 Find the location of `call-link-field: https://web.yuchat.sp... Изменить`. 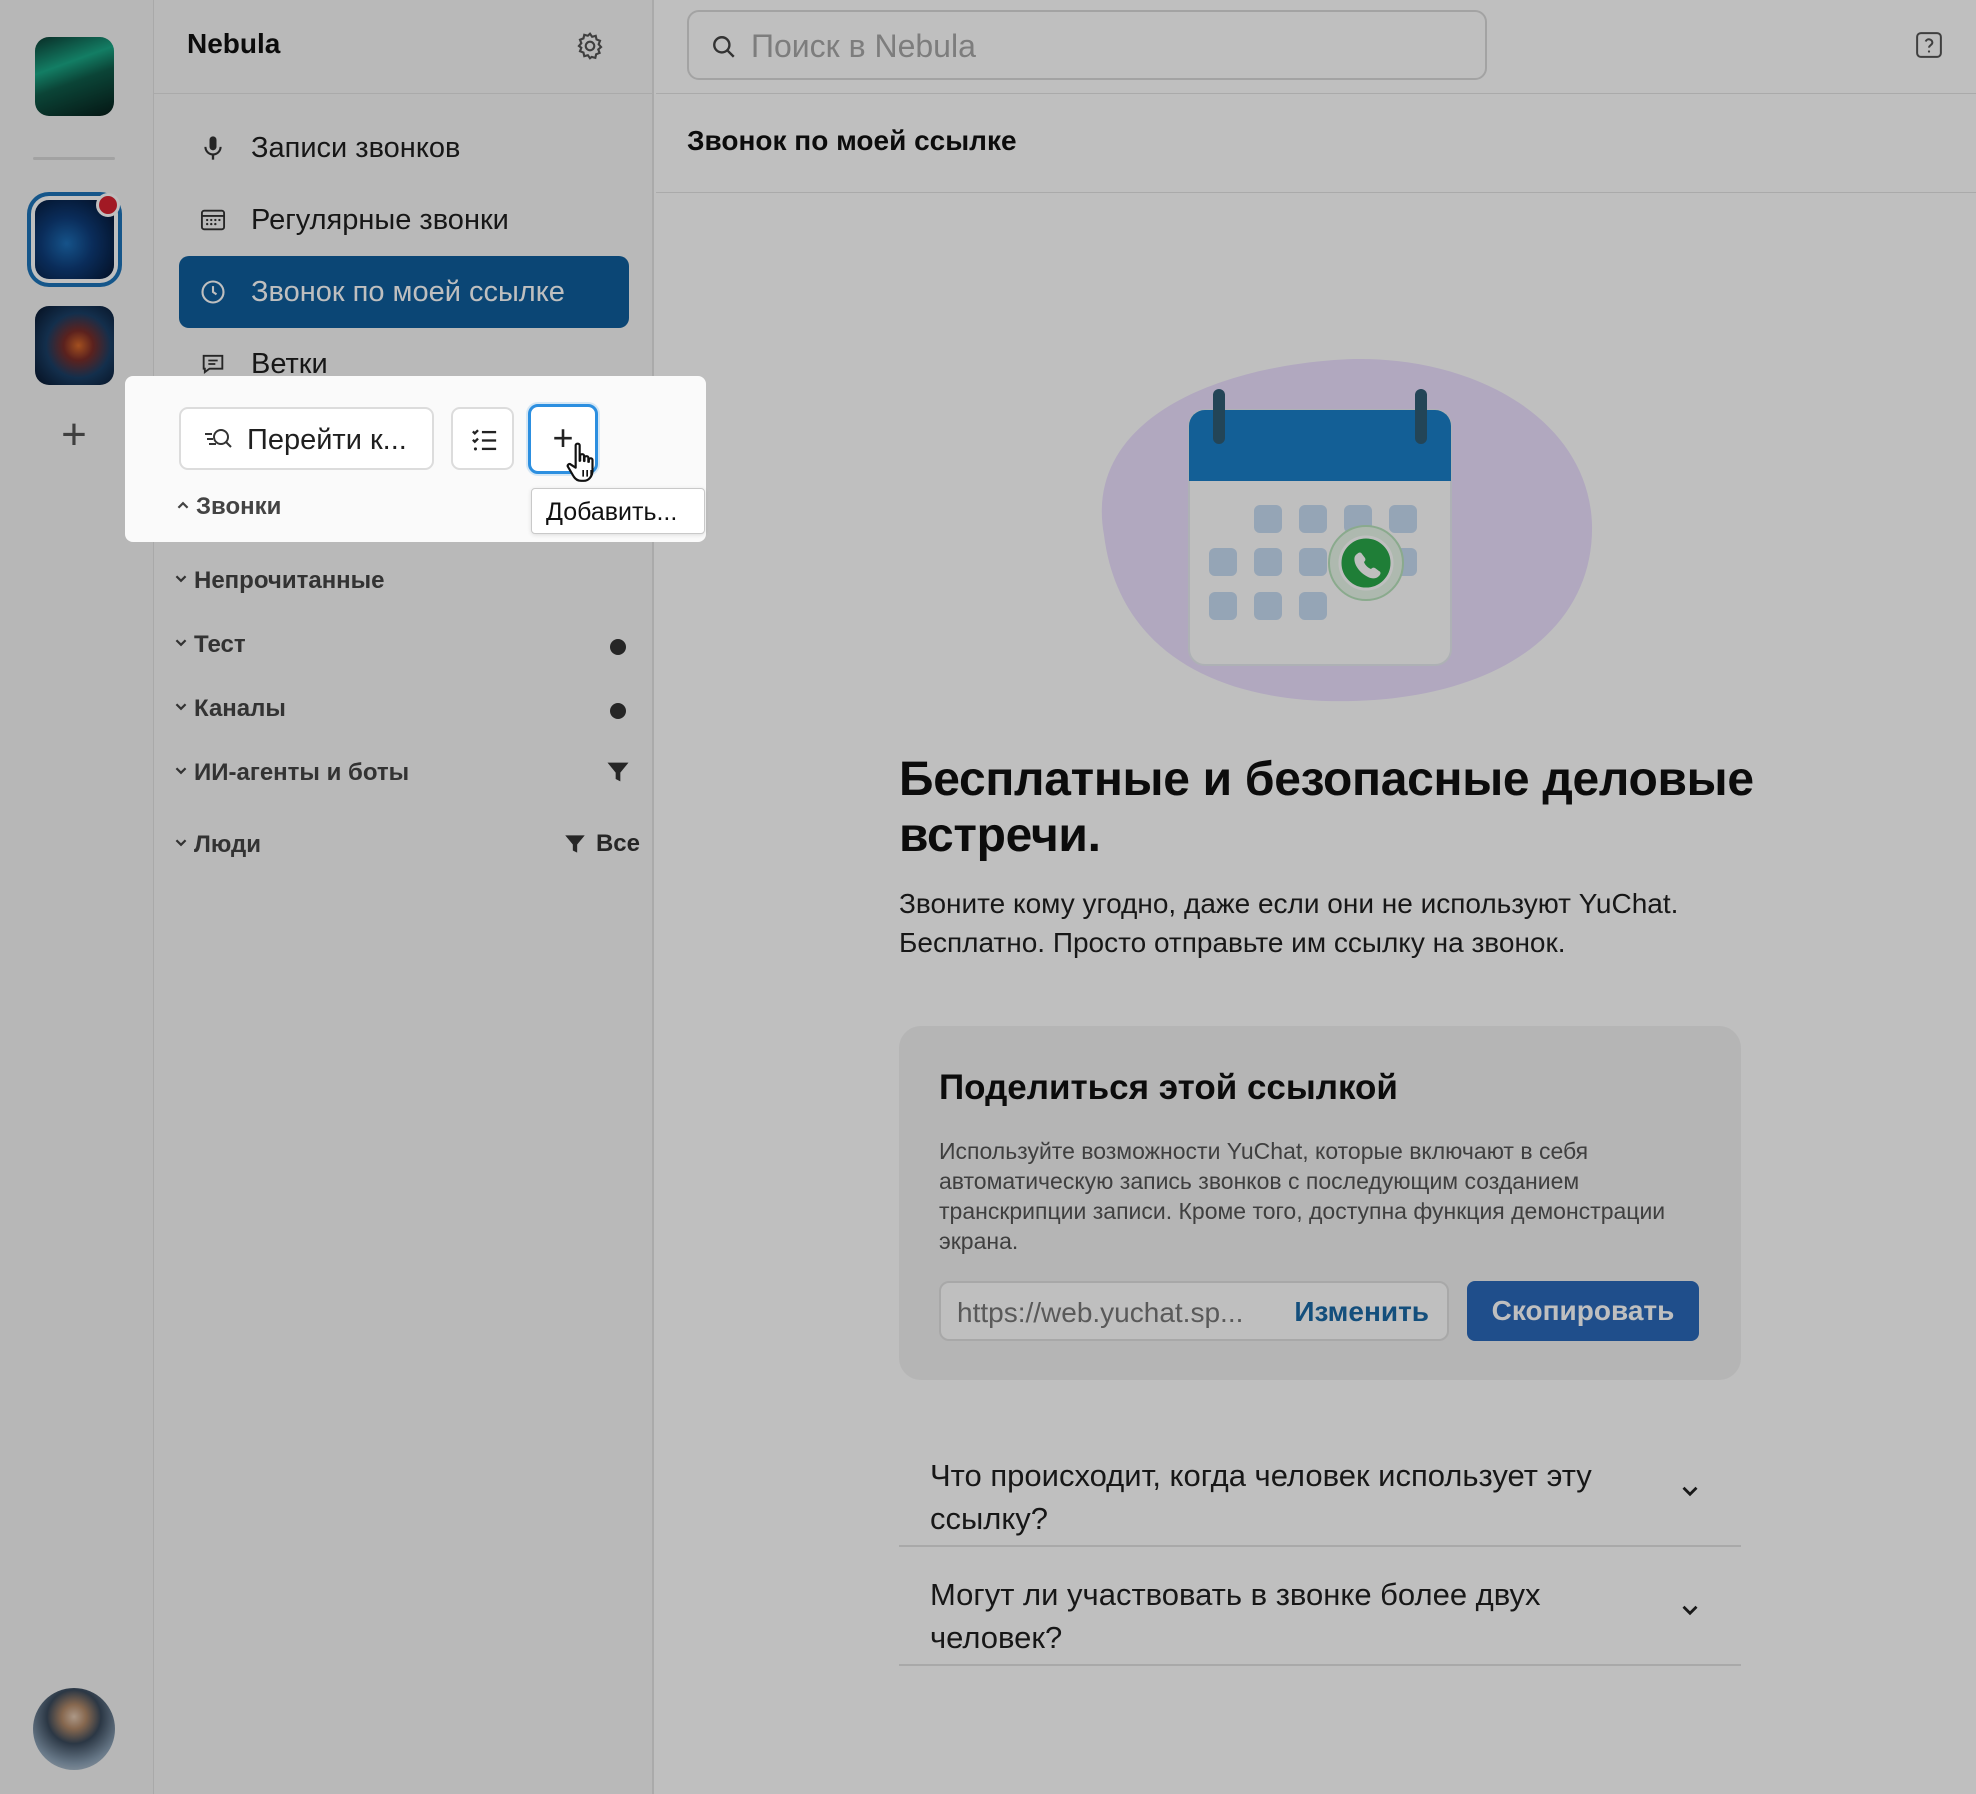

call-link-field: https://web.yuchat.sp... Изменить is located at coordinates (1194, 1311).